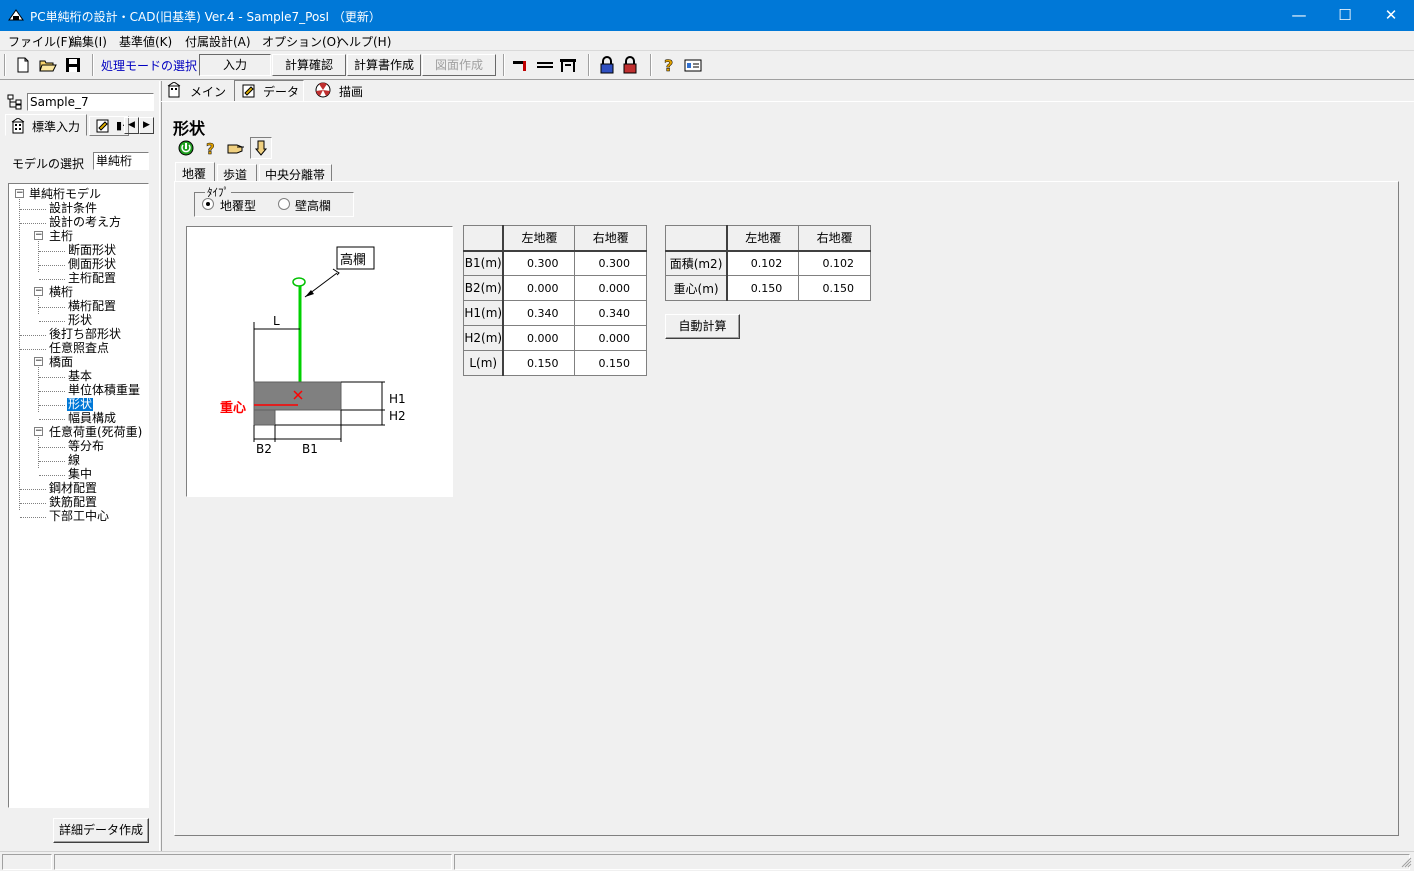 This screenshot has height=871, width=1414. What do you see at coordinates (40, 41) in the screenshot?
I see `menu-file: ファイル(F)` at bounding box center [40, 41].